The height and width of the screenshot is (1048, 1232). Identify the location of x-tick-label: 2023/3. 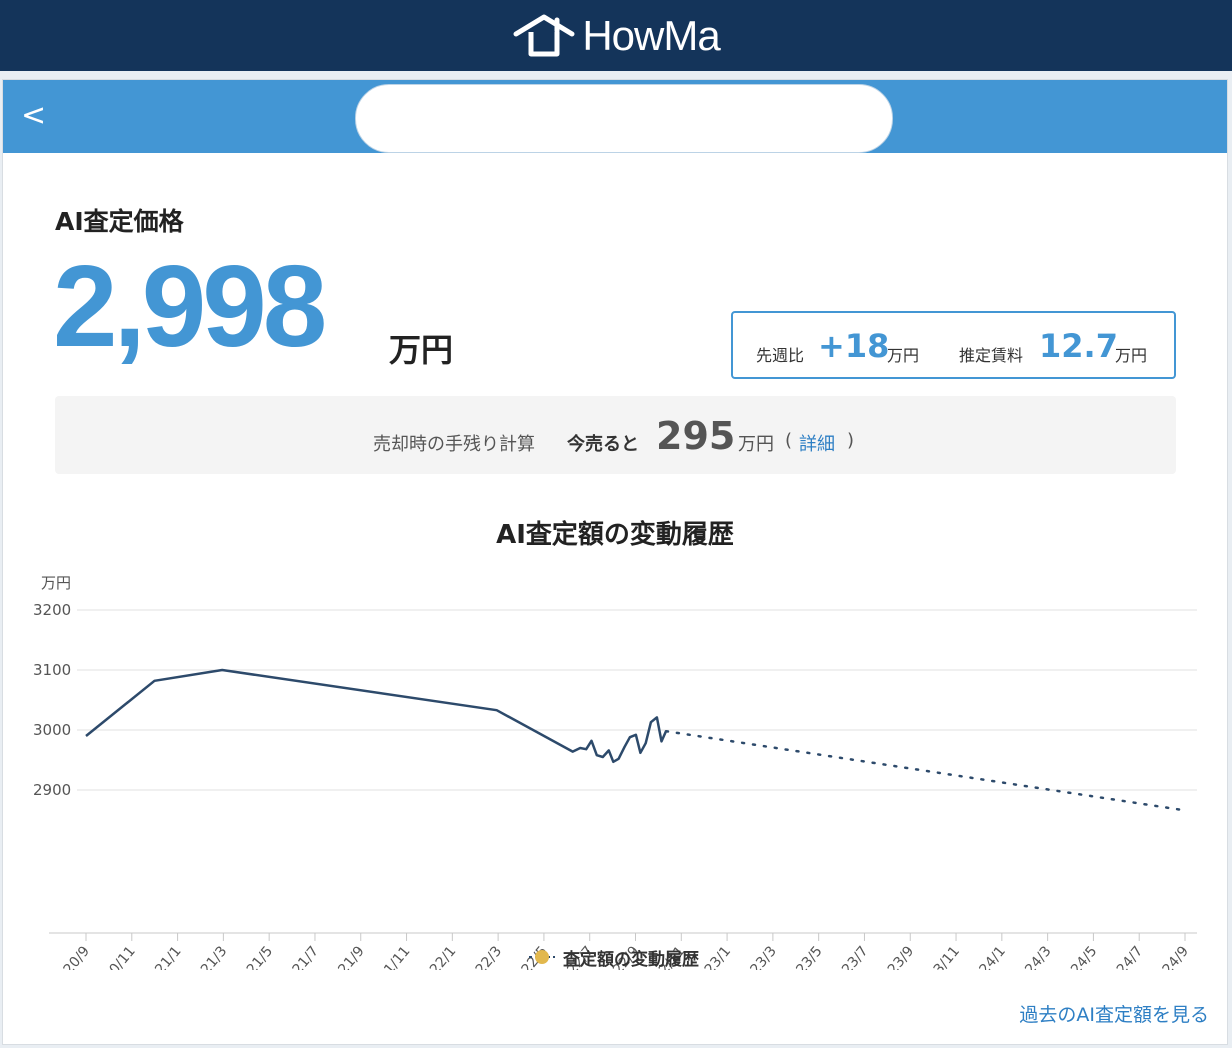
(758, 956).